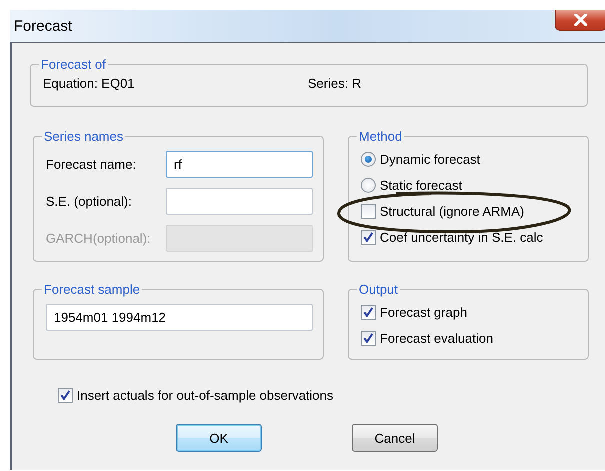  Describe the element at coordinates (179, 317) in the screenshot. I see `input-field: 1954m01 1994m12` at that location.